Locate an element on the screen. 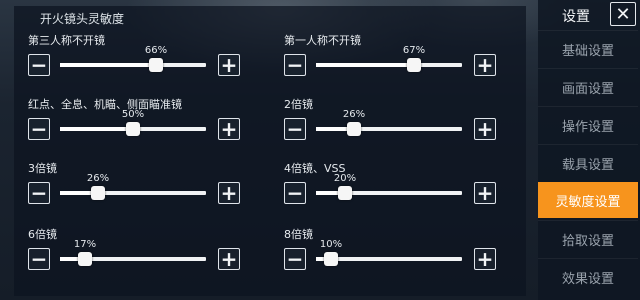  sensitivity-slider: 3倍镜 − 26% + is located at coordinates (138, 186).